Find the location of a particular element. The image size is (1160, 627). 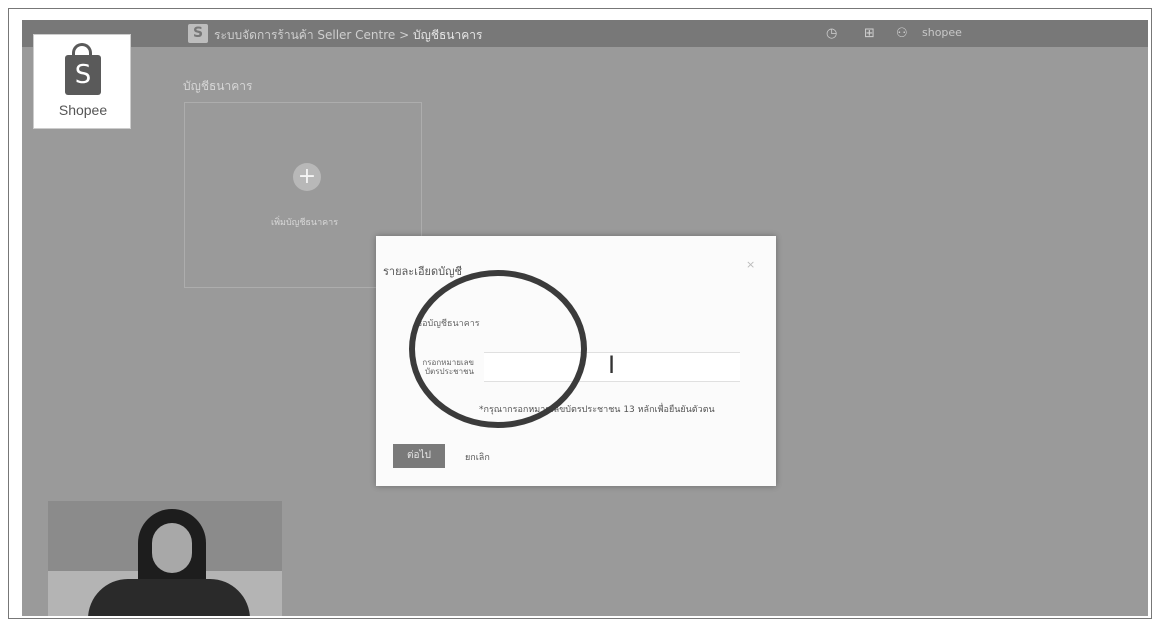

add-bank-account-label: เพิ่มบัญชีธนาคาร is located at coordinates (304, 222).